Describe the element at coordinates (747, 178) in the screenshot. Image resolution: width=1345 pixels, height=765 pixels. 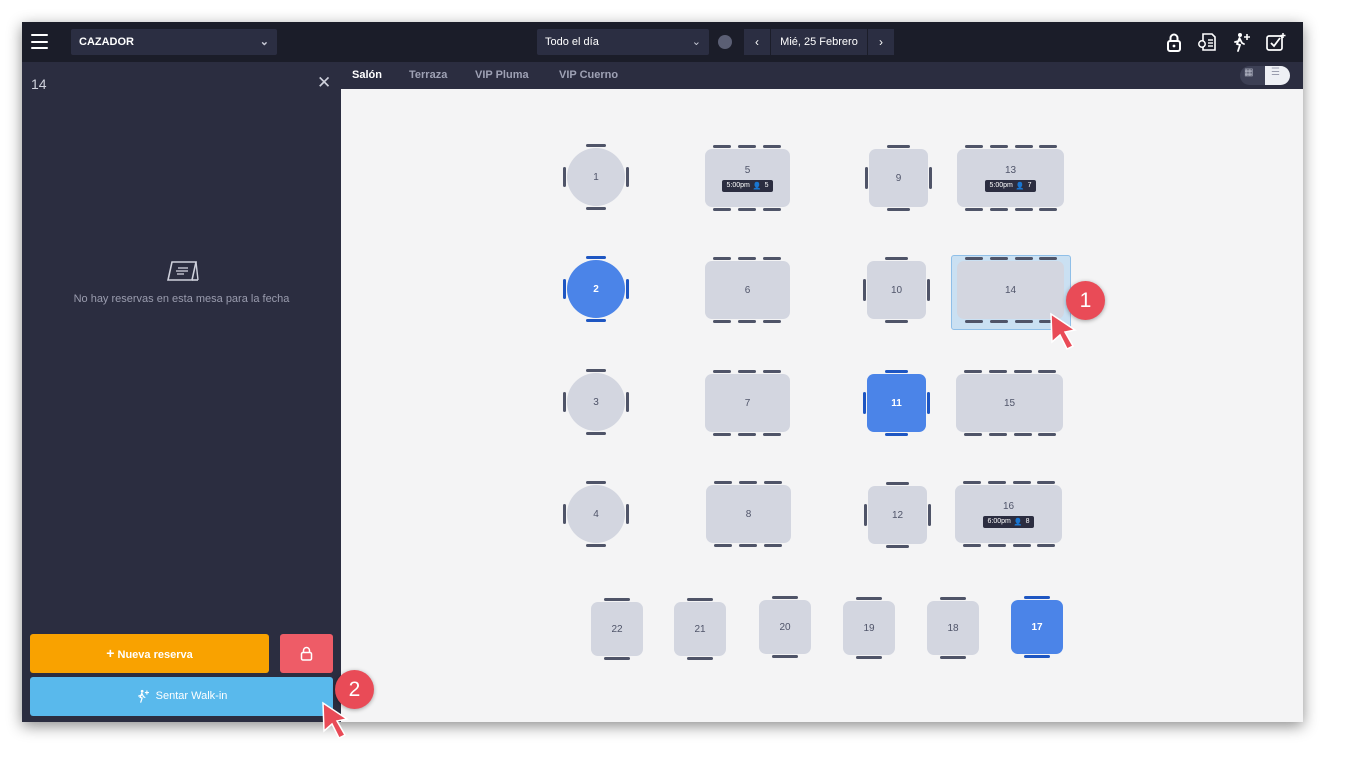
I see `table-5: 5 5:00pm 👤 5` at that location.